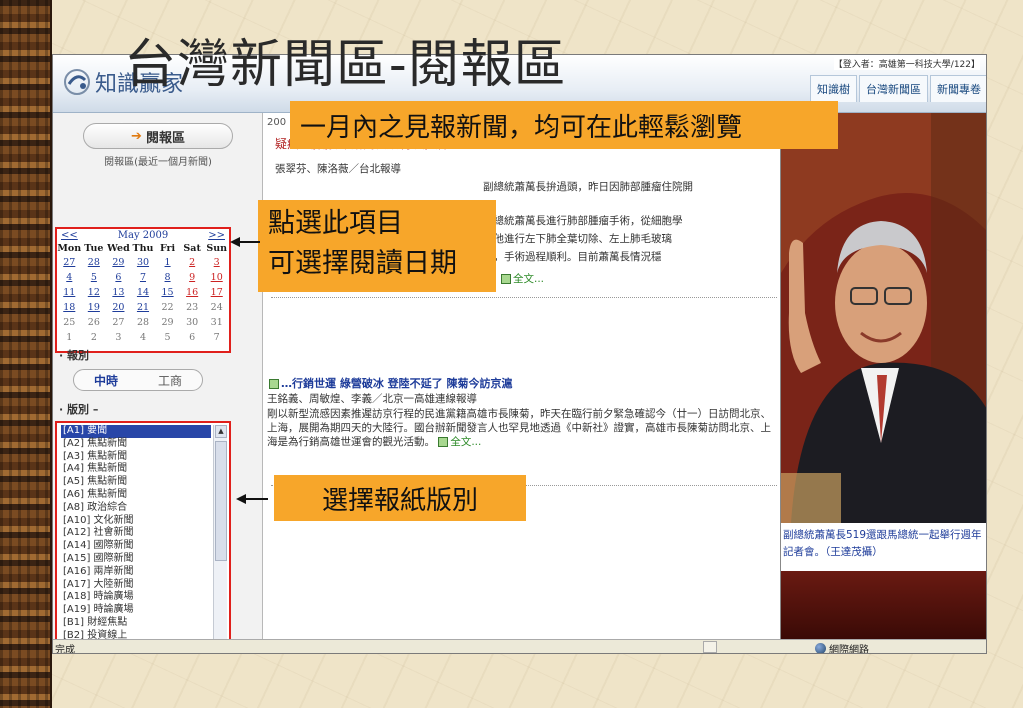  Describe the element at coordinates (216, 292) in the screenshot. I see `calendar-day: 17` at that location.